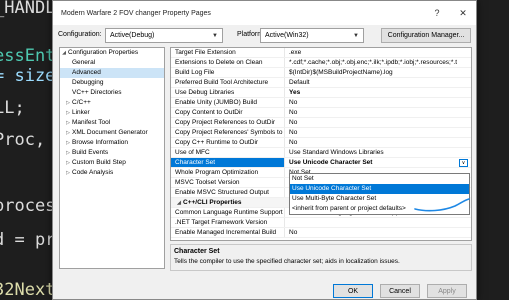 The height and width of the screenshot is (300, 509). Describe the element at coordinates (99, 162) in the screenshot. I see `tree-item-label: Custom Build Step` at that location.